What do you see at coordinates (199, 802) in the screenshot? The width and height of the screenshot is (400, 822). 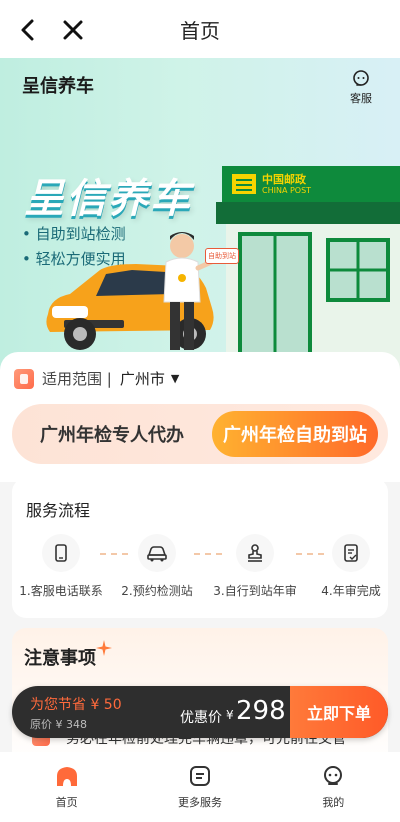 I see `tab-label: 更多服务` at bounding box center [199, 802].